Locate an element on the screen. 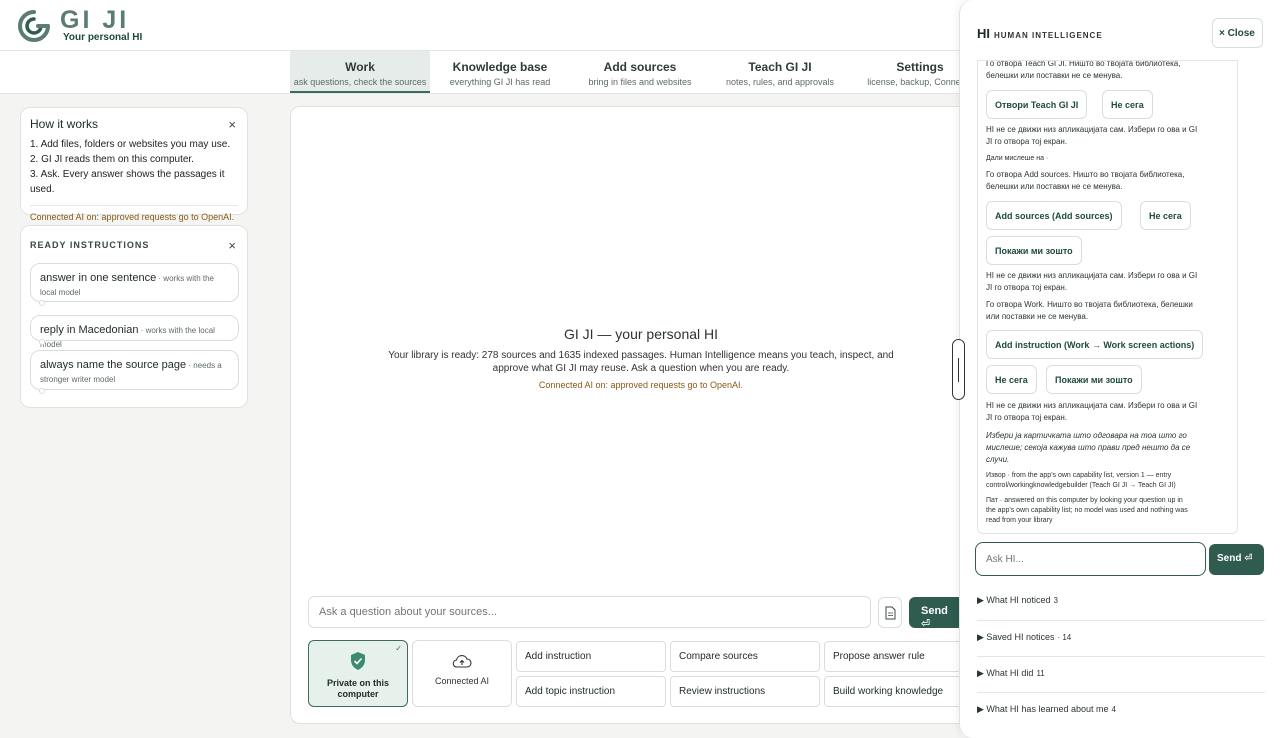  tab-sublabel: ask questions, check the sources is located at coordinates (360, 82).